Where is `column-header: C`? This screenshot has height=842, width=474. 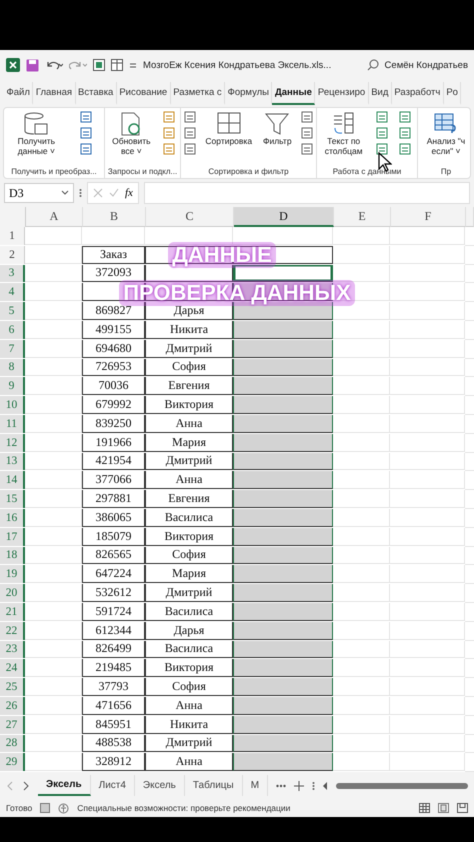 column-header: C is located at coordinates (190, 217).